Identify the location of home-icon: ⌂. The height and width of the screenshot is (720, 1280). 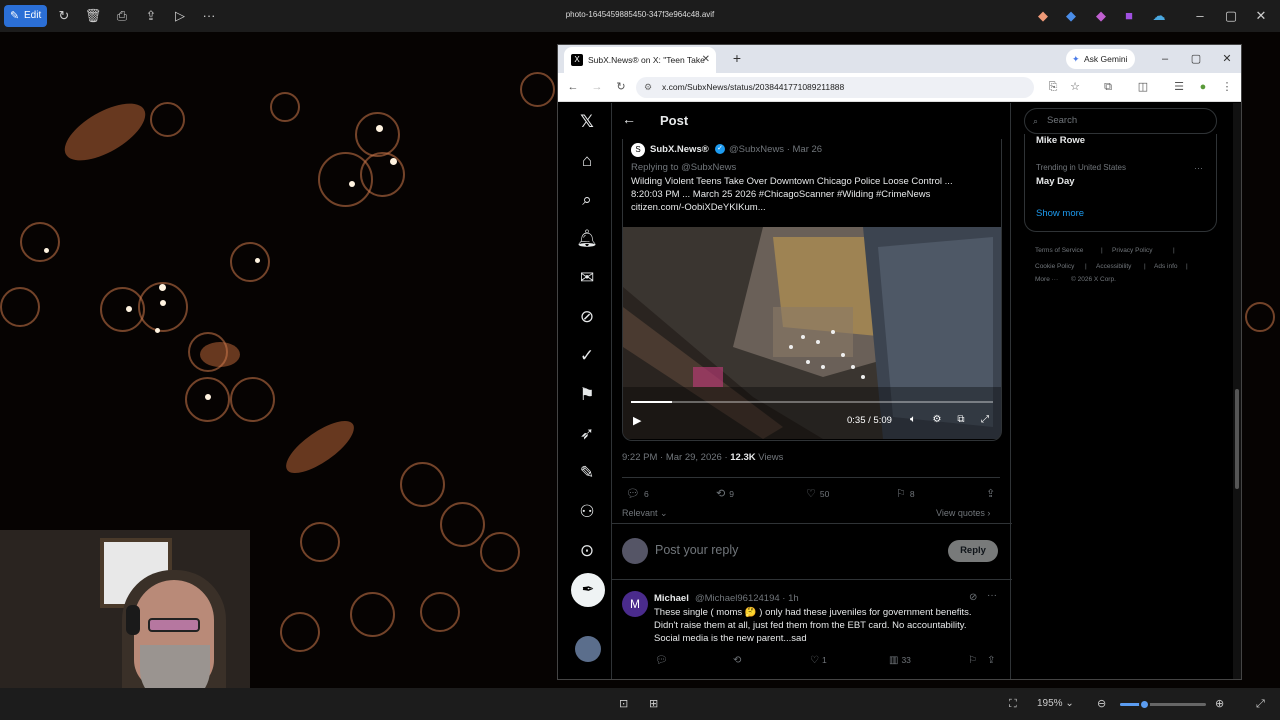
(587, 161).